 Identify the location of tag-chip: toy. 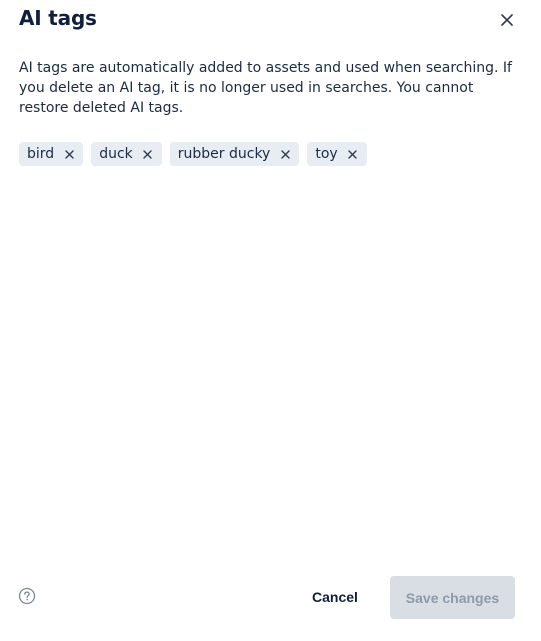
(337, 154).